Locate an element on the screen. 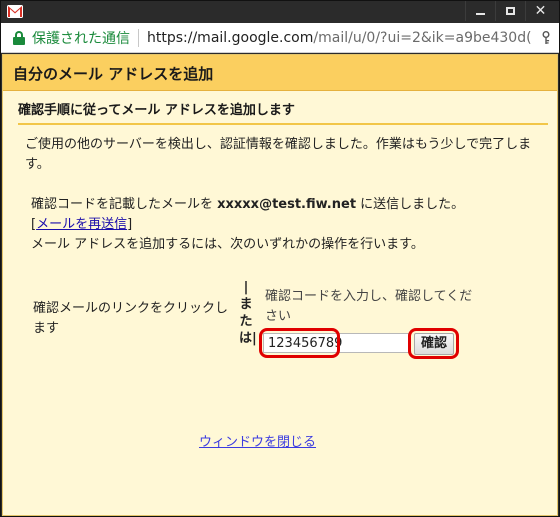 Image resolution: width=560 pixels, height=517 pixels. resend-bracket-close: ] is located at coordinates (130, 224).